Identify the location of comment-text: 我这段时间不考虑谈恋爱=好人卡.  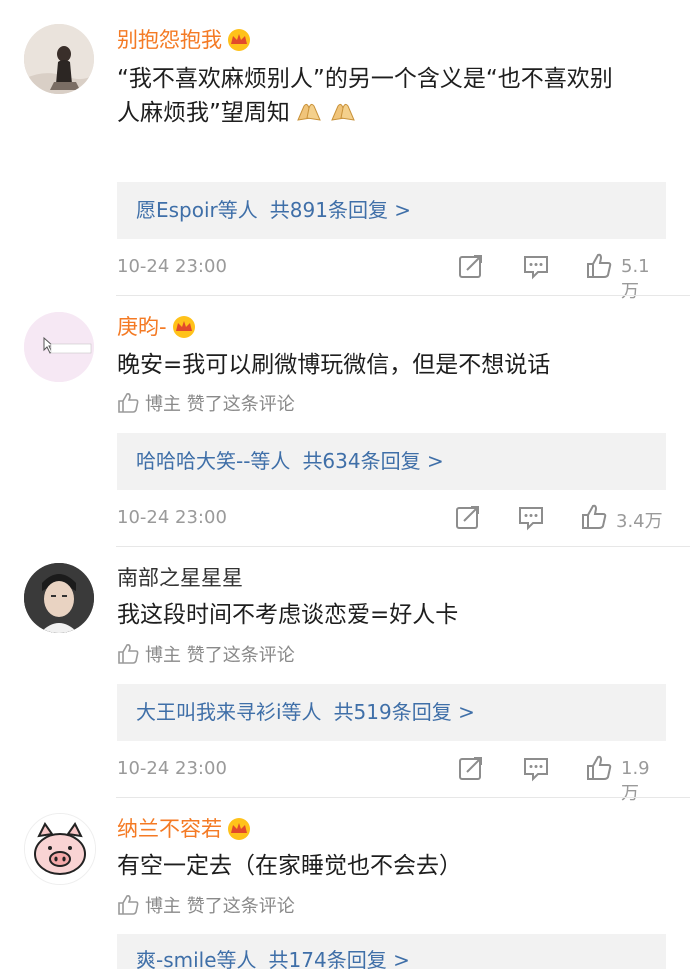
(288, 615).